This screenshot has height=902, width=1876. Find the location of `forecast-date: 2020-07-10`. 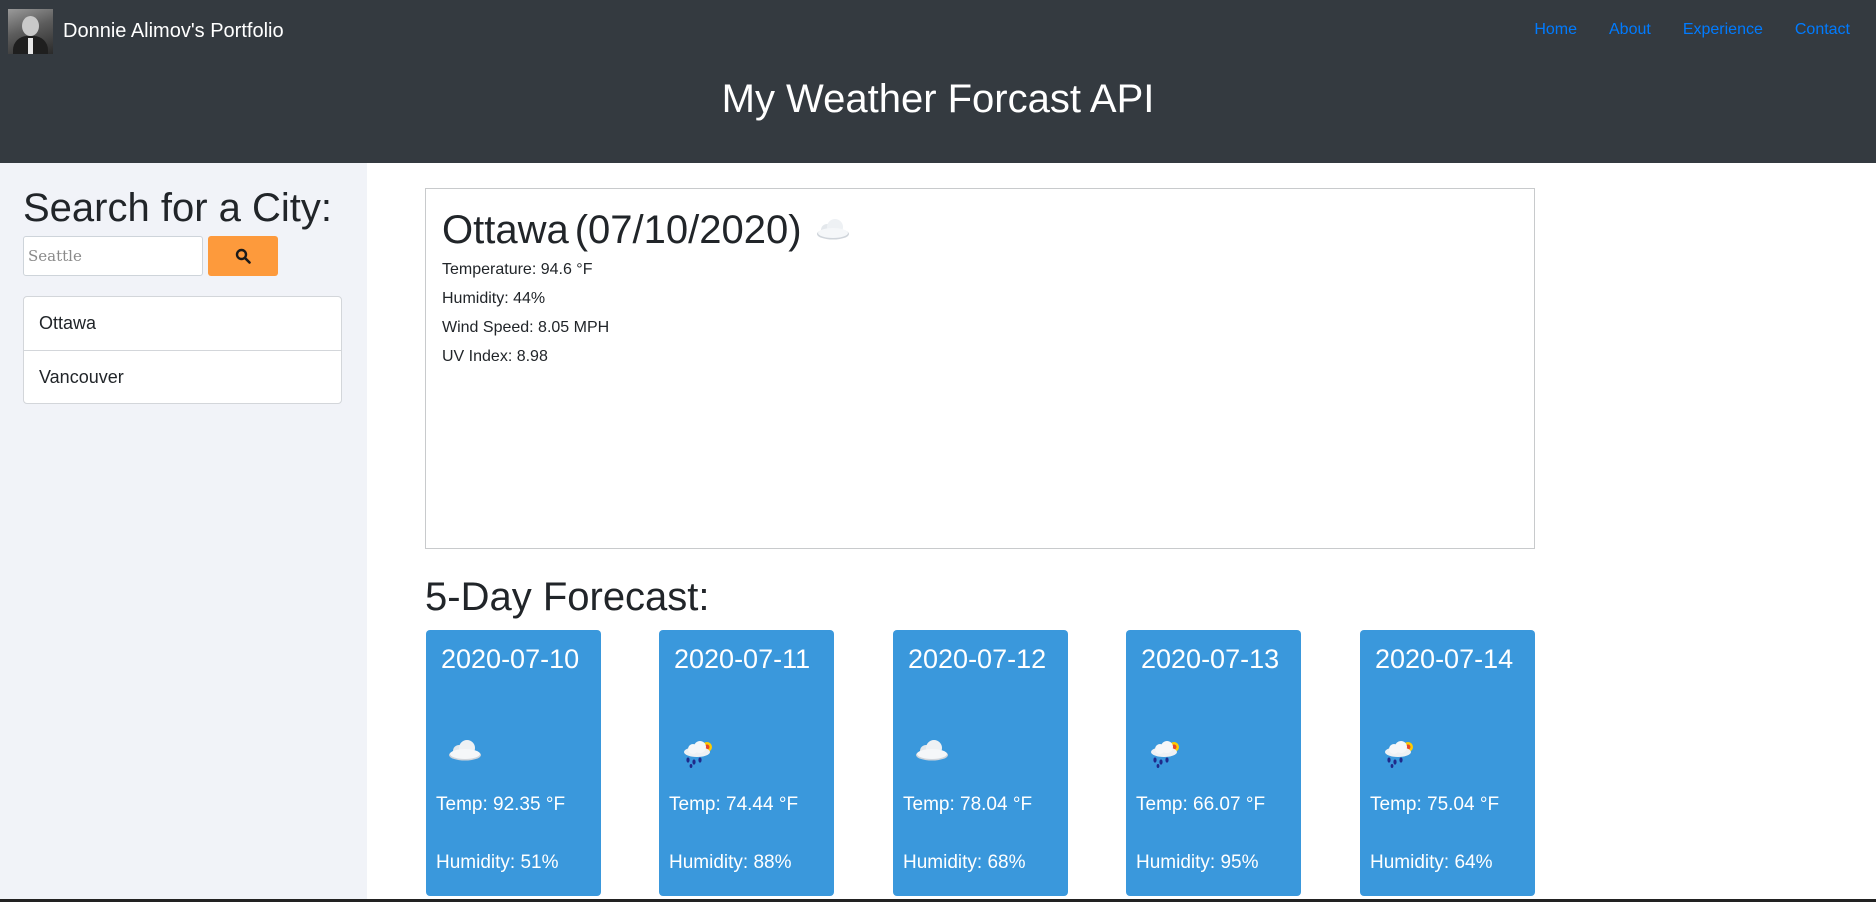

forecast-date: 2020-07-10 is located at coordinates (510, 659).